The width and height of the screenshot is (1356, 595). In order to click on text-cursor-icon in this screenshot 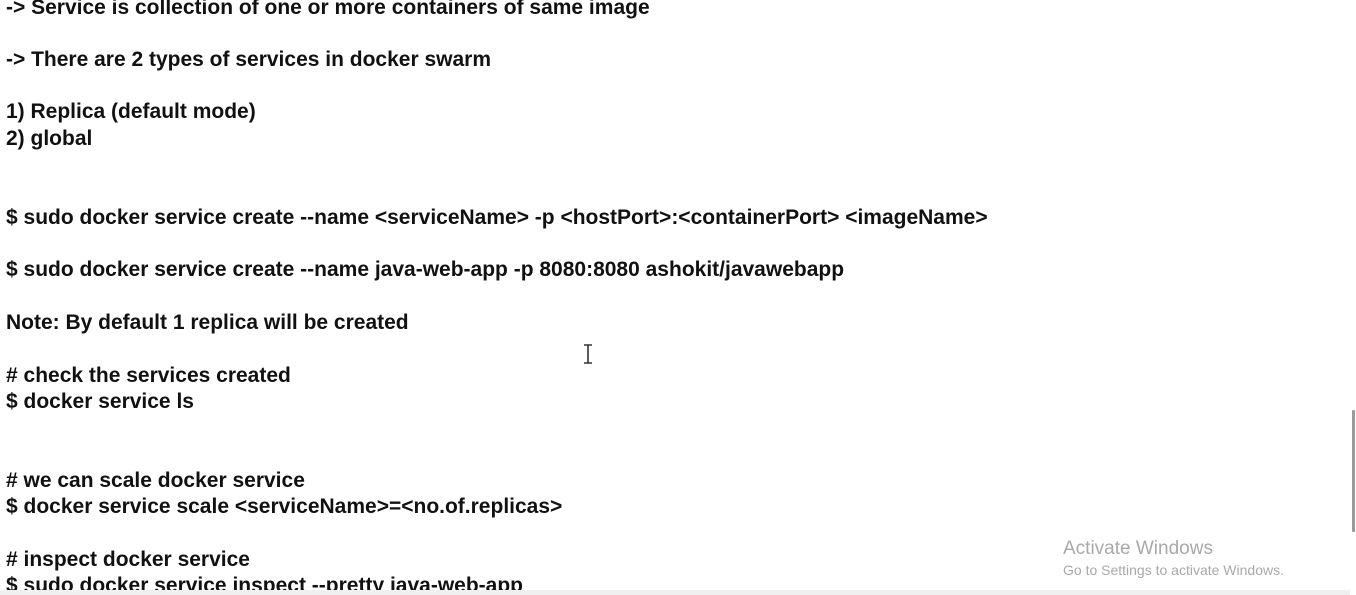, I will do `click(588, 354)`.